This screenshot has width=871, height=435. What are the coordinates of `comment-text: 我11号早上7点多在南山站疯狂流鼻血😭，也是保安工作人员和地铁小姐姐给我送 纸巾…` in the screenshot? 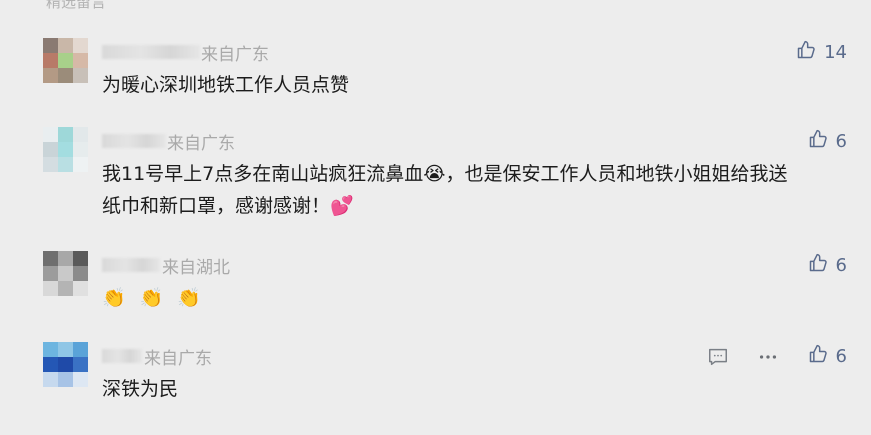 It's located at (476, 190).